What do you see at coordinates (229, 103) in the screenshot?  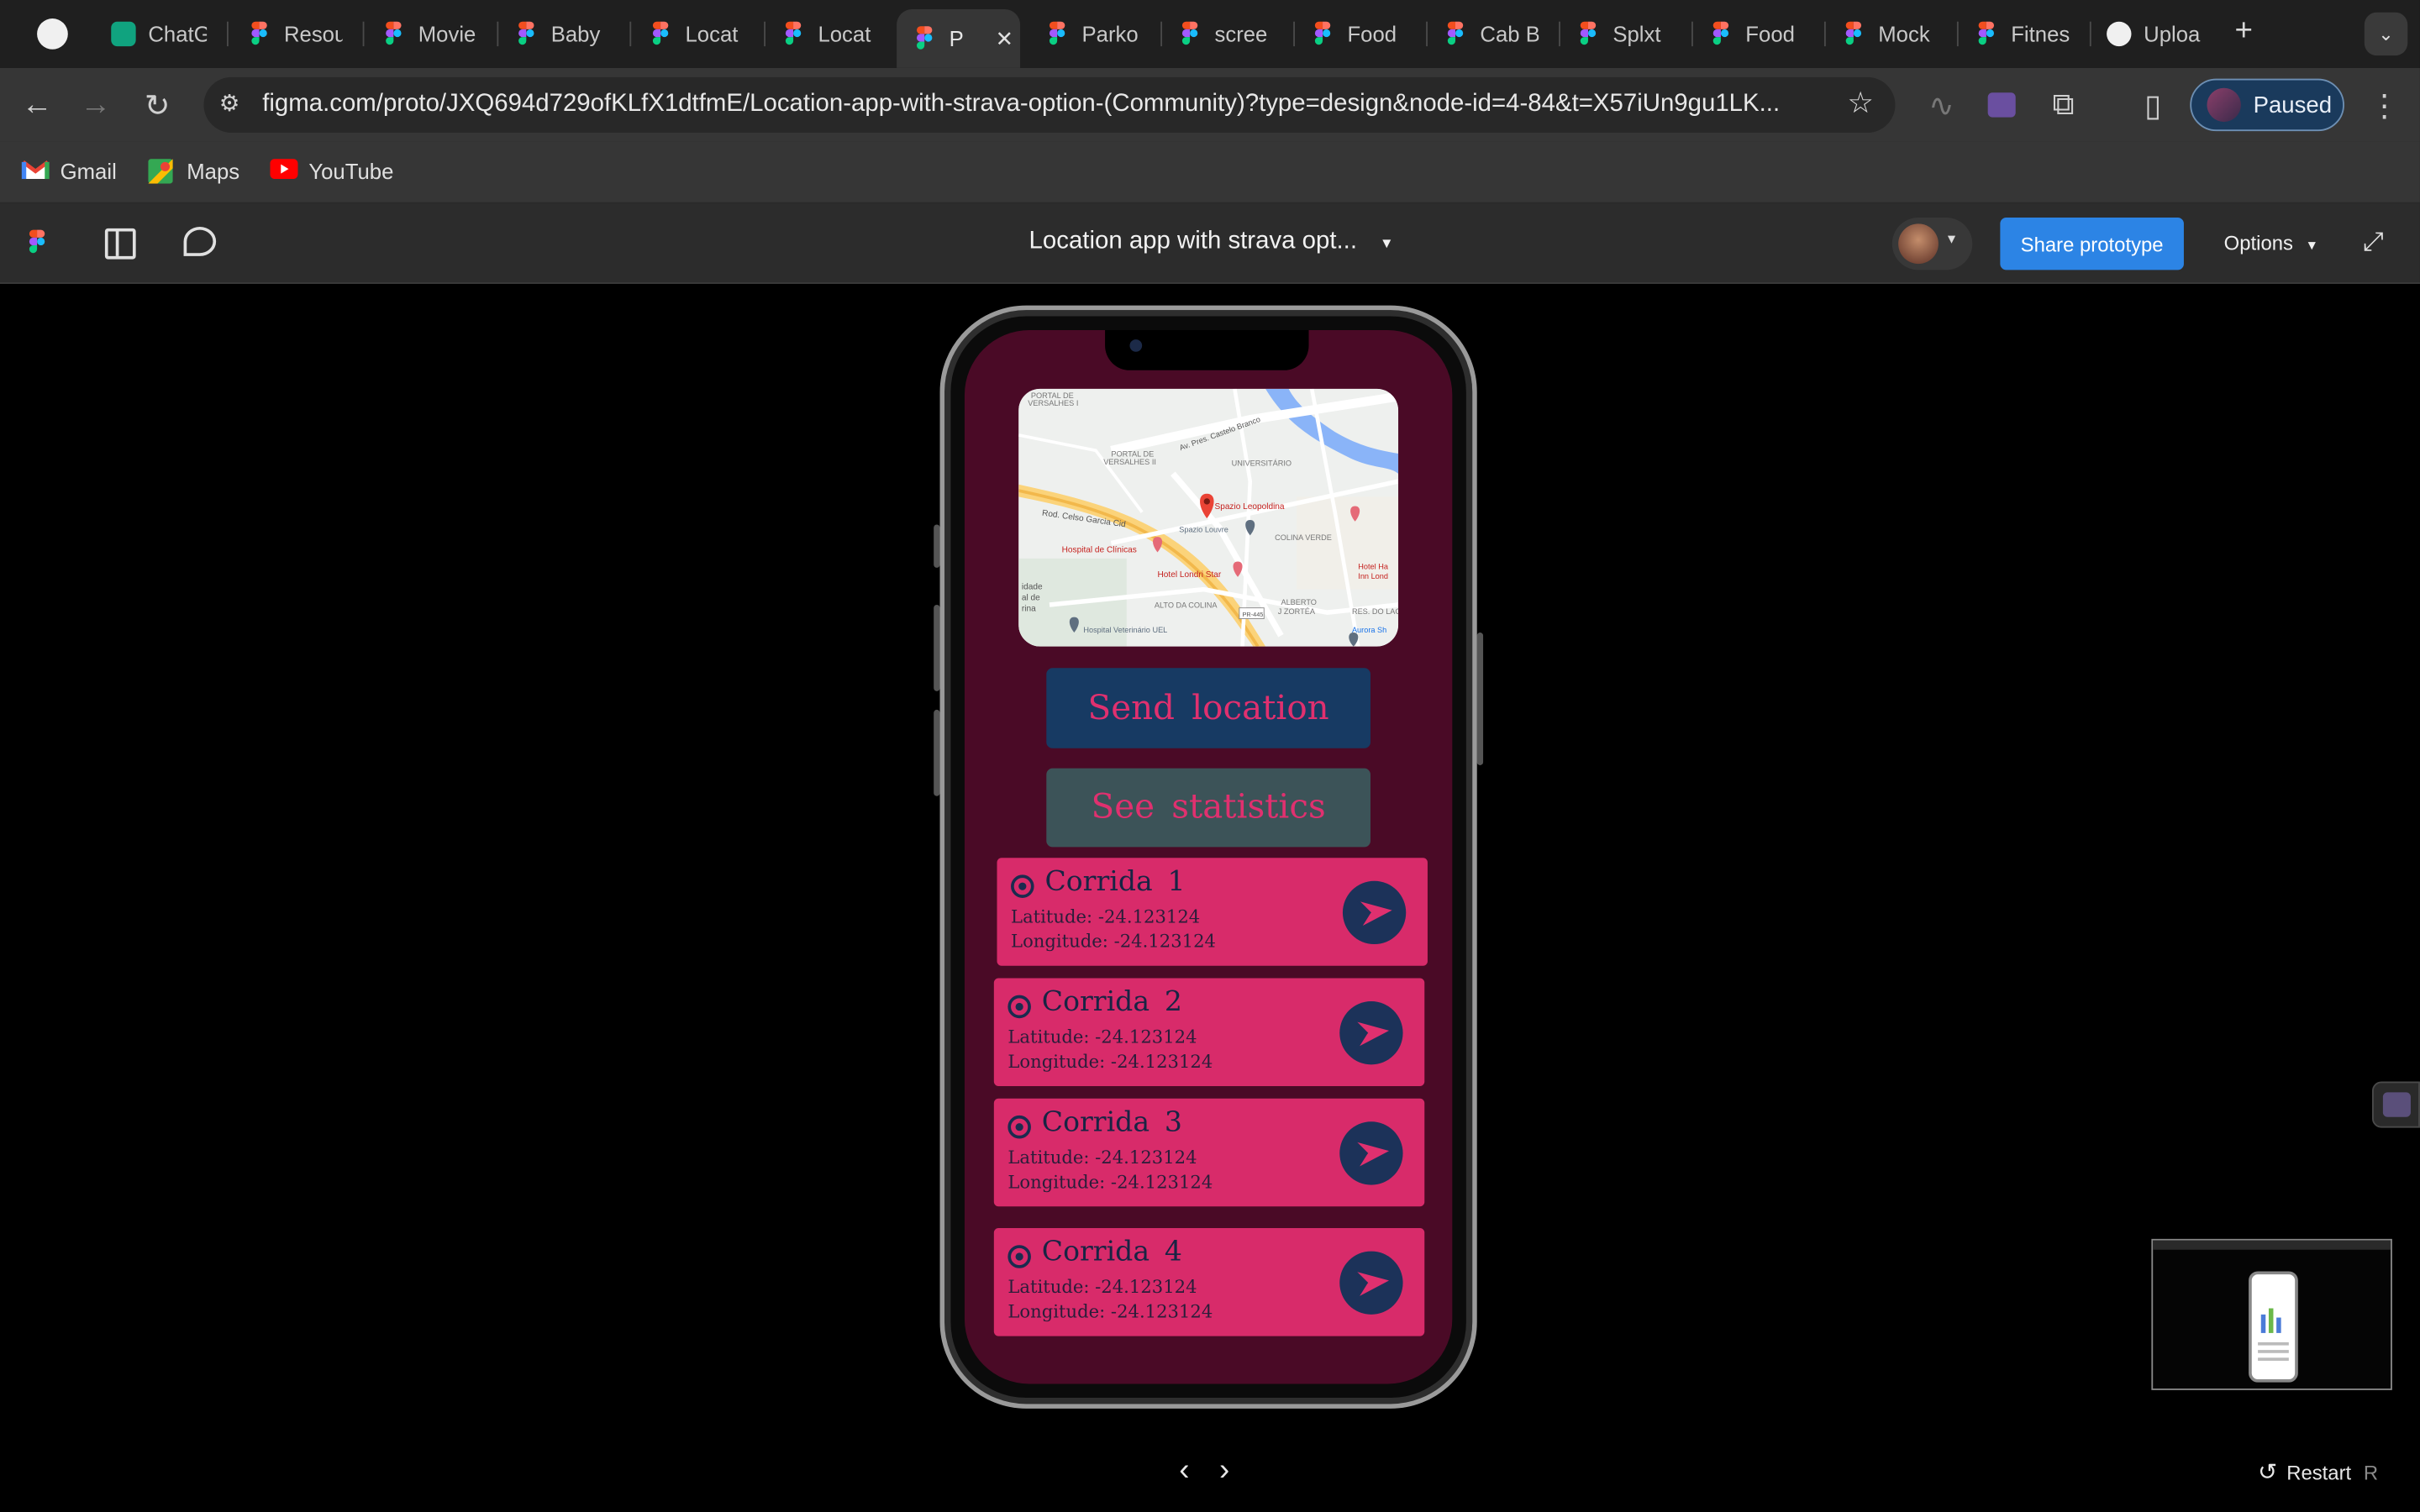 I see `site-settings-icon: ⚙` at bounding box center [229, 103].